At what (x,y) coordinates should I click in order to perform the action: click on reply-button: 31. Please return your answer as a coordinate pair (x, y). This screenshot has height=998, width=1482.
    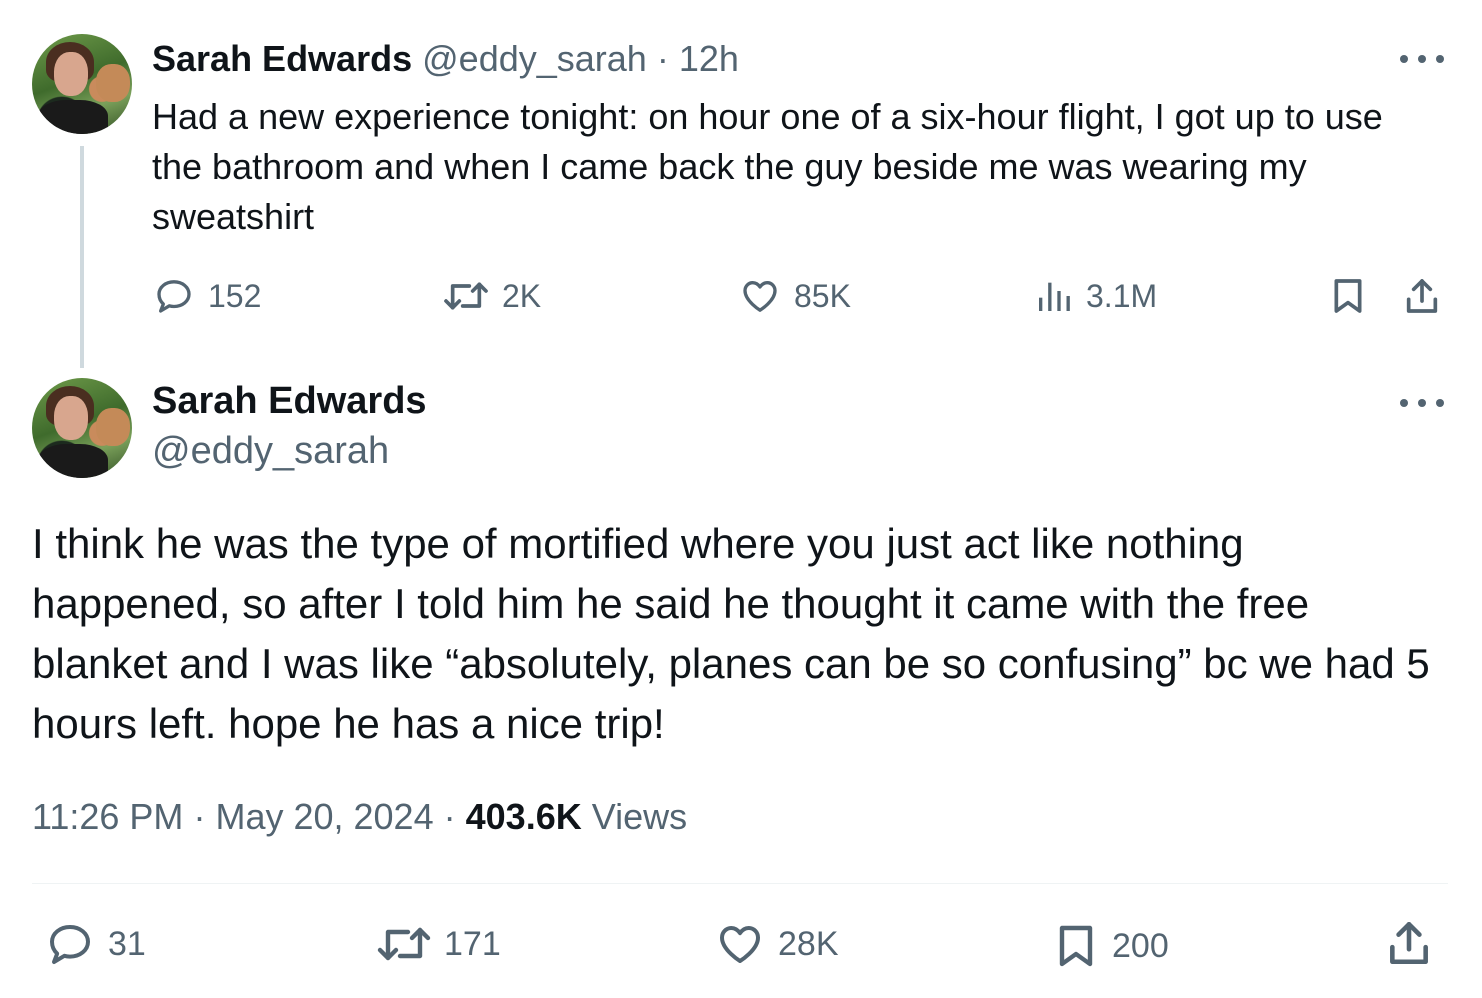
    Looking at the image, I should click on (95, 944).